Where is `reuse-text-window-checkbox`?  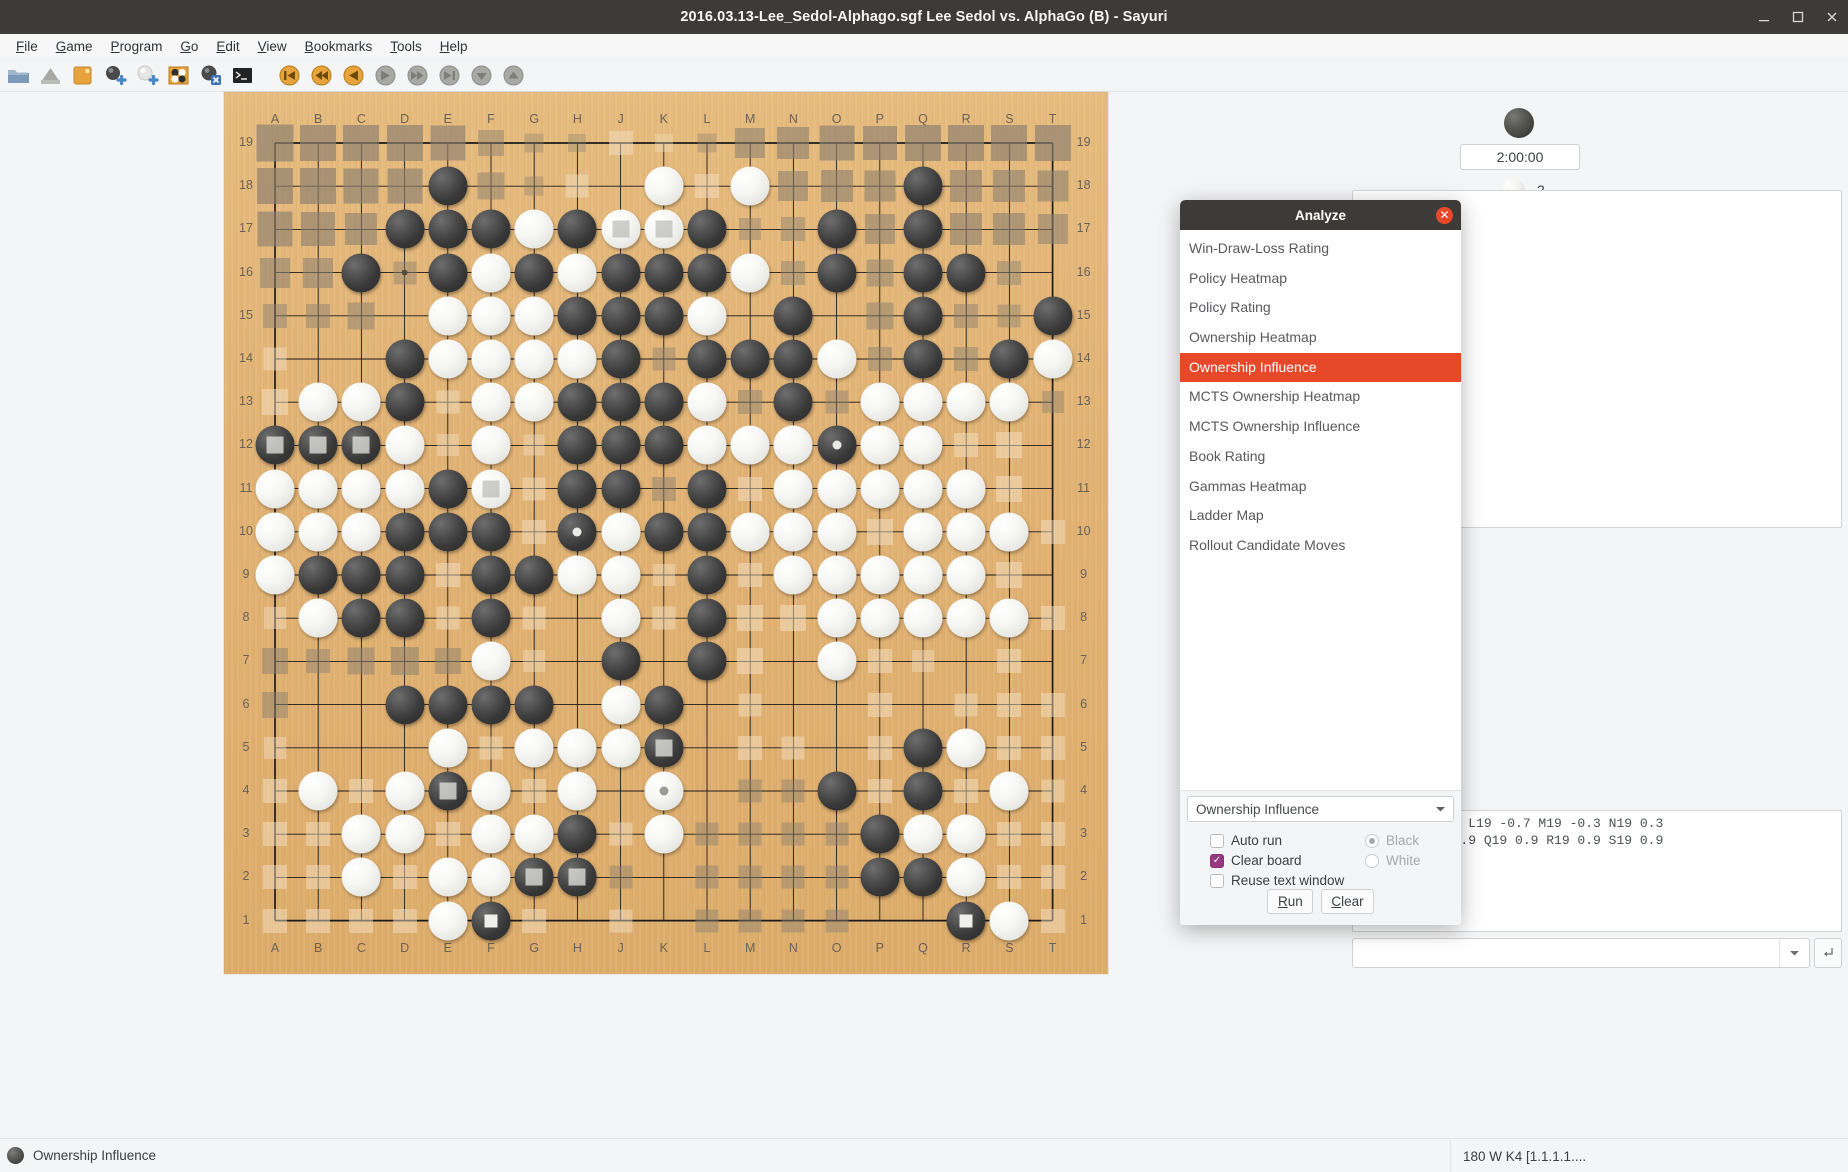 reuse-text-window-checkbox is located at coordinates (1217, 880).